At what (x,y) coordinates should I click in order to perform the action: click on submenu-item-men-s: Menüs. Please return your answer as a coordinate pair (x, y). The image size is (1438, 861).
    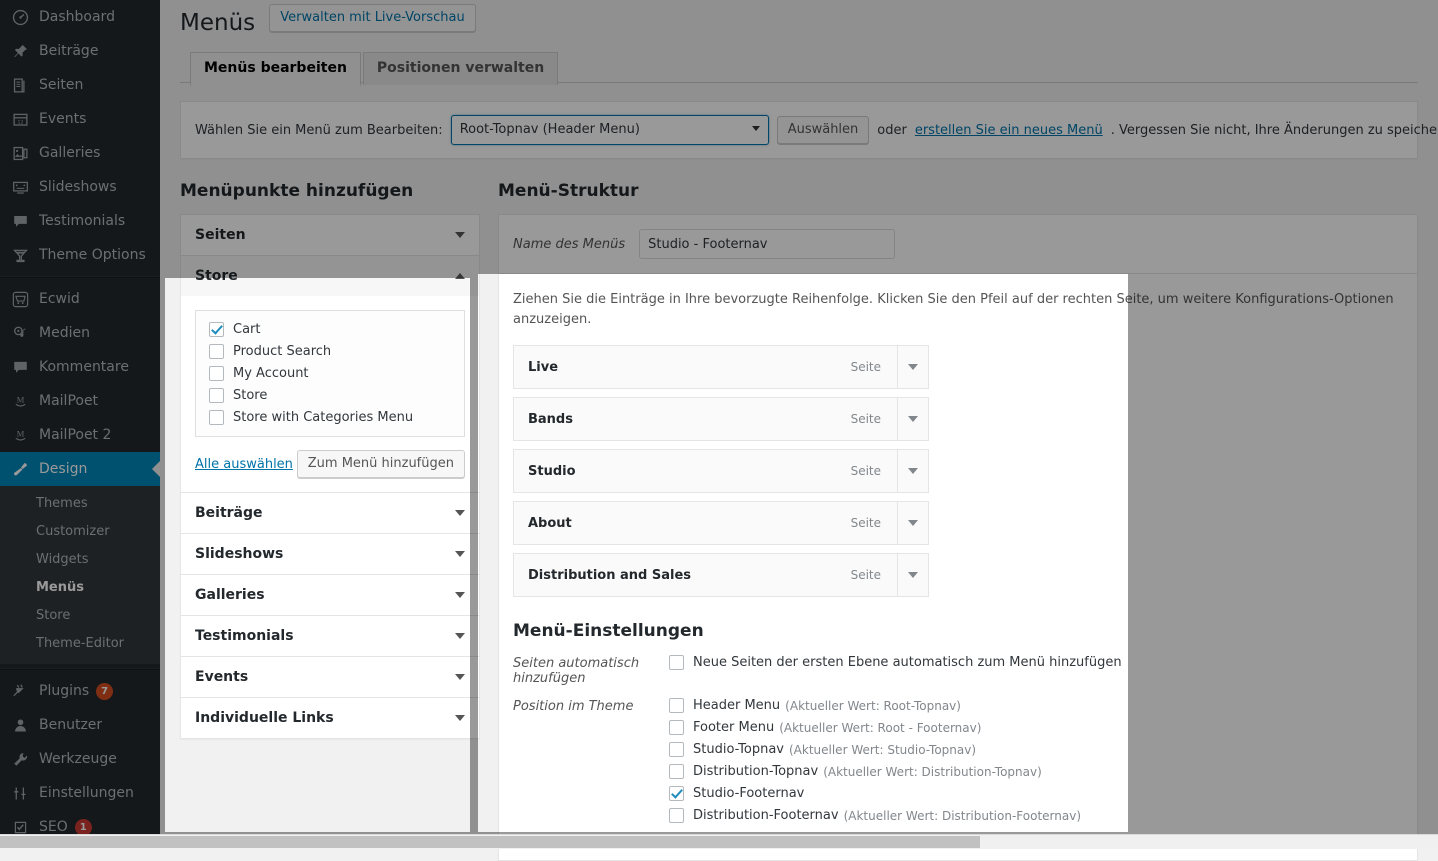
    Looking at the image, I should click on (80, 588).